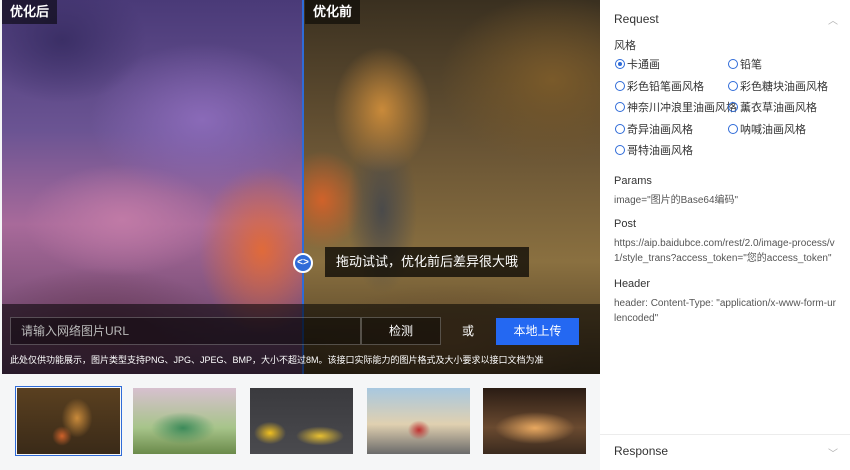  I want to click on radio-checked-icon, so click(620, 64).